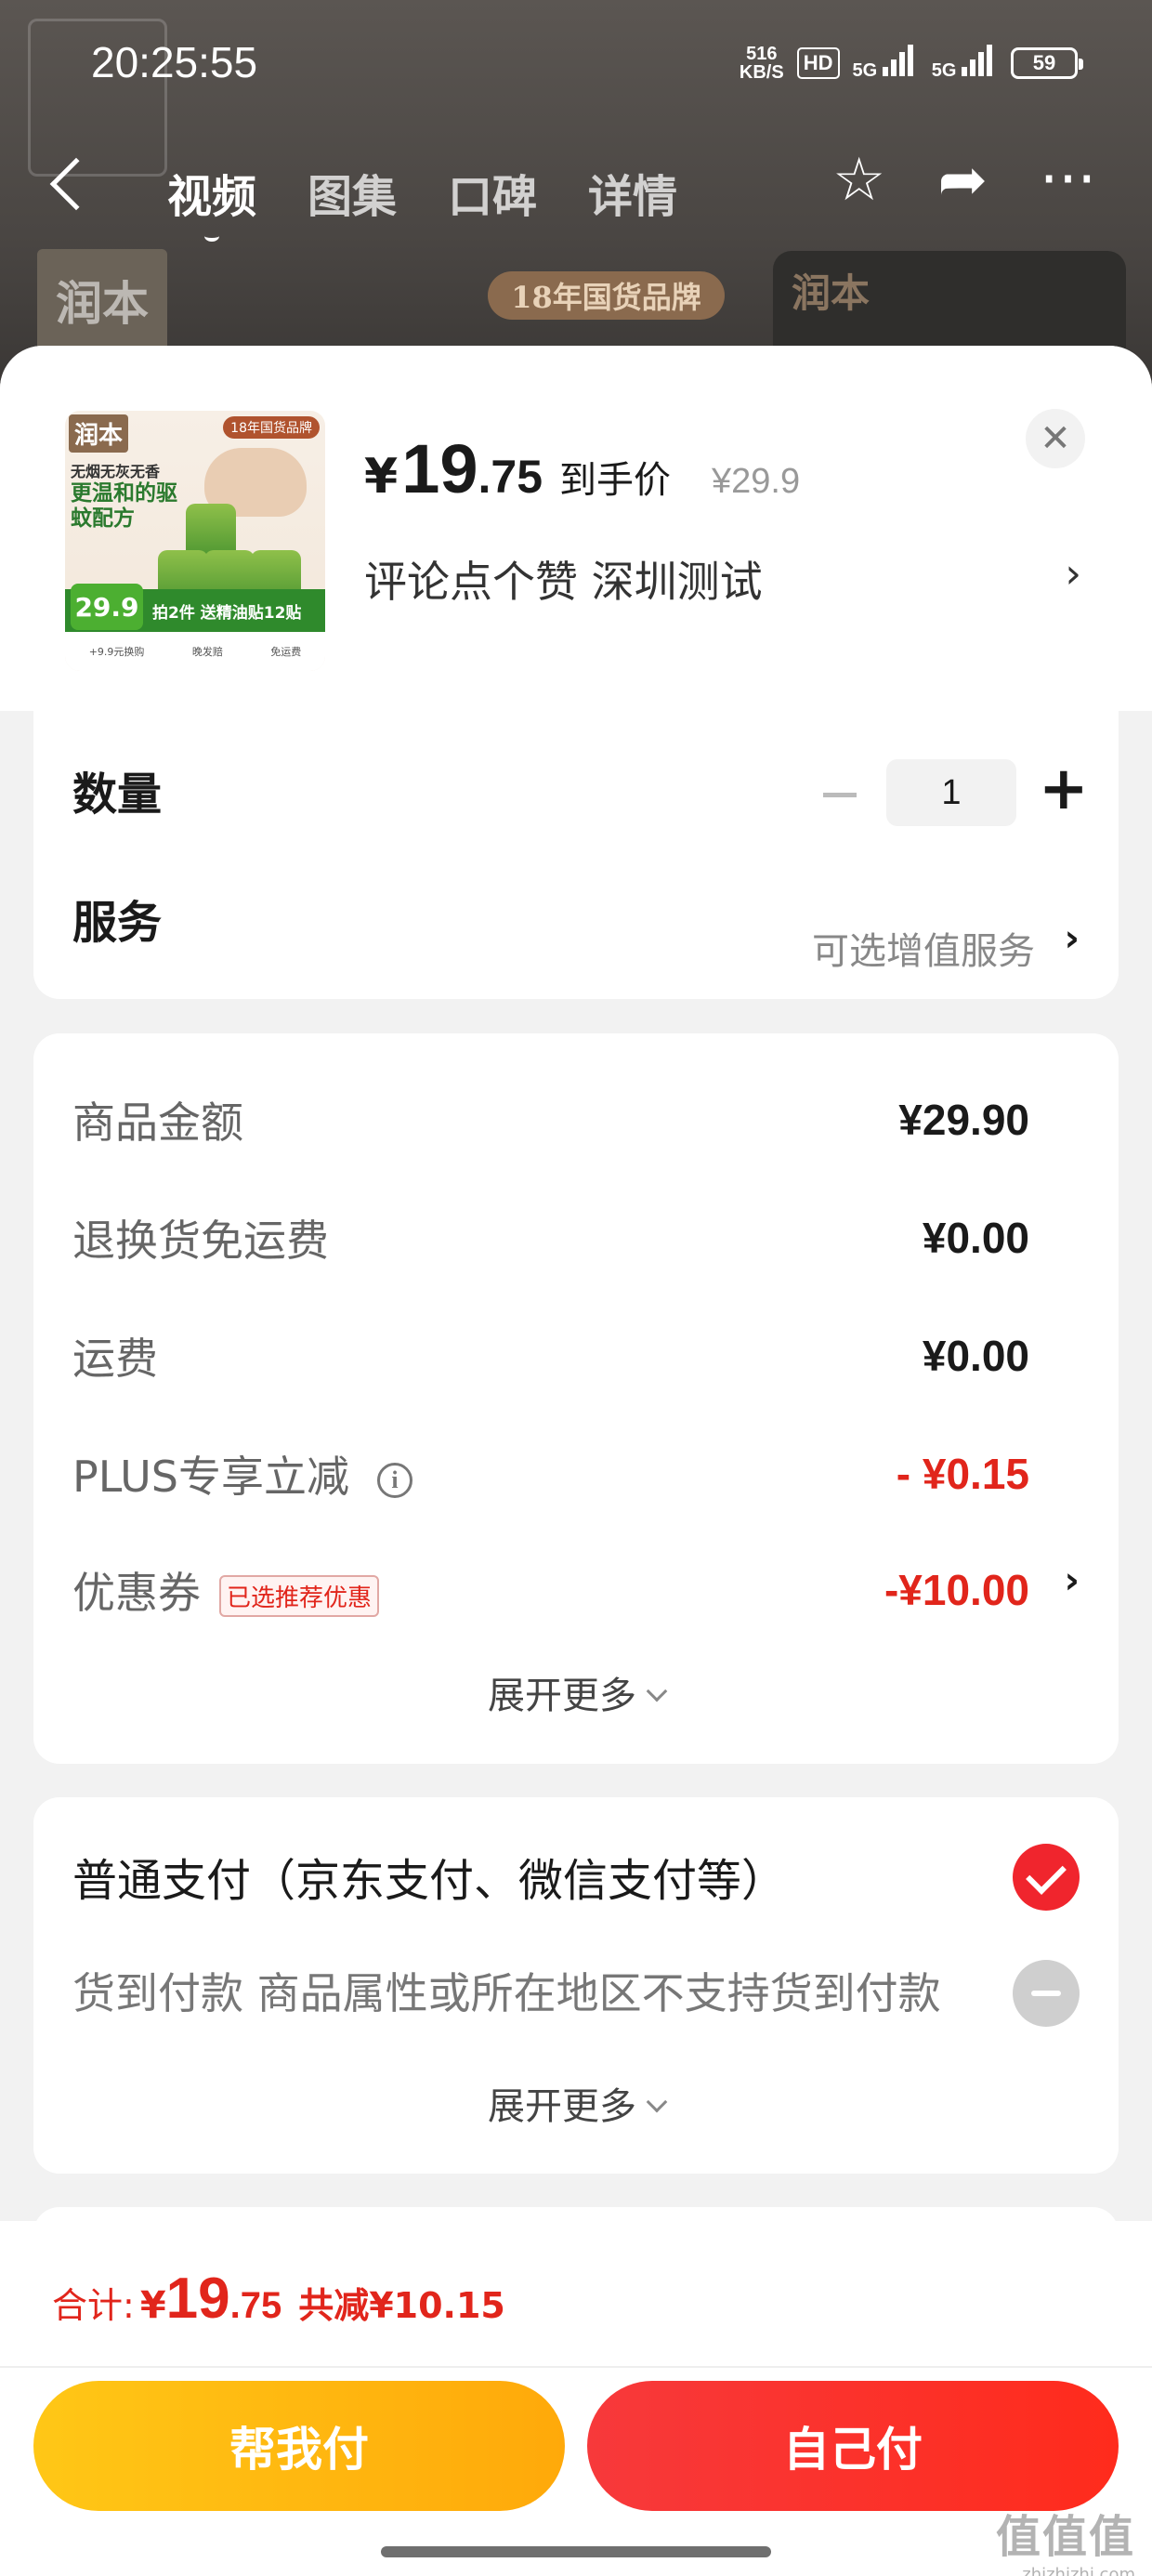 This screenshot has height=2576, width=1152. What do you see at coordinates (615, 480) in the screenshot?
I see `price-label: 到手价` at bounding box center [615, 480].